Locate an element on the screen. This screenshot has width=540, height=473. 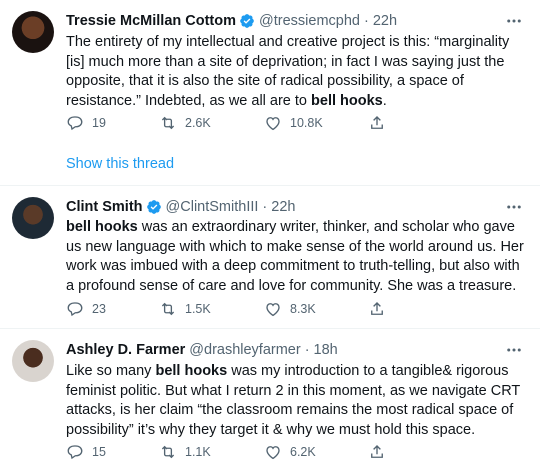
retweet-button: 1.5K is located at coordinates (185, 309).